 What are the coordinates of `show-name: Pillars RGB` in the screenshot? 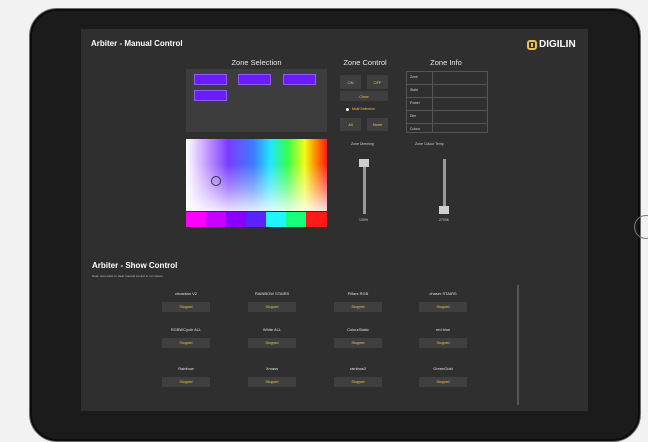 It's located at (358, 293).